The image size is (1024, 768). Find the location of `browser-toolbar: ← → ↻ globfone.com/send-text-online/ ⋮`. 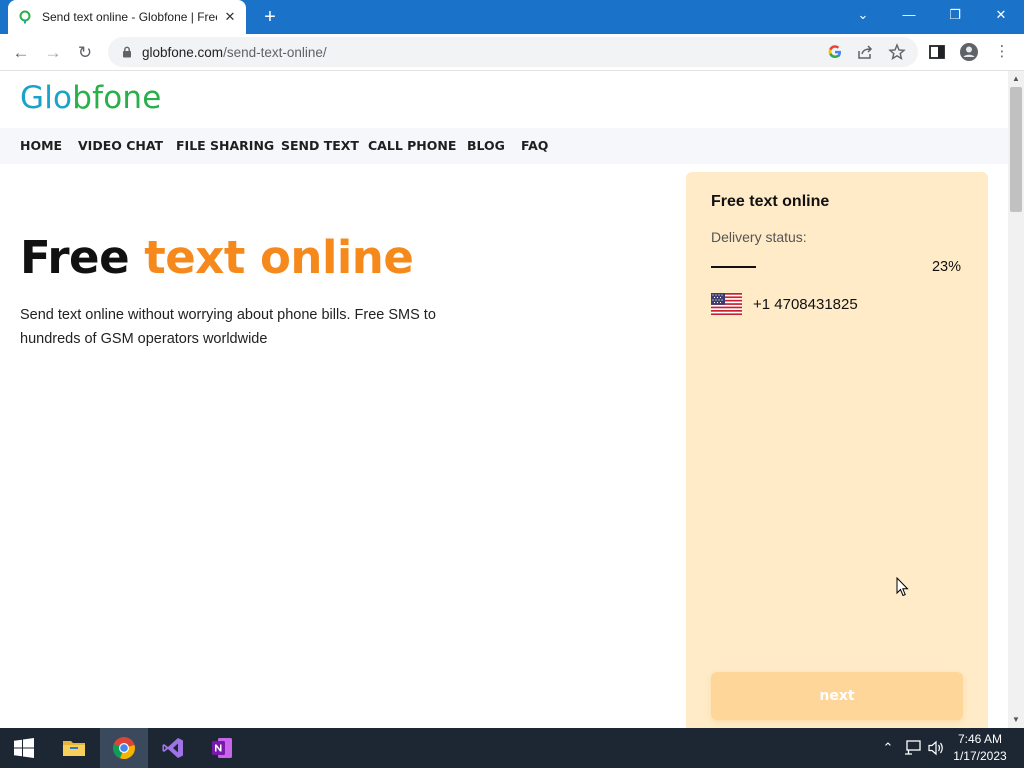

browser-toolbar: ← → ↻ globfone.com/send-text-online/ ⋮ is located at coordinates (512, 52).